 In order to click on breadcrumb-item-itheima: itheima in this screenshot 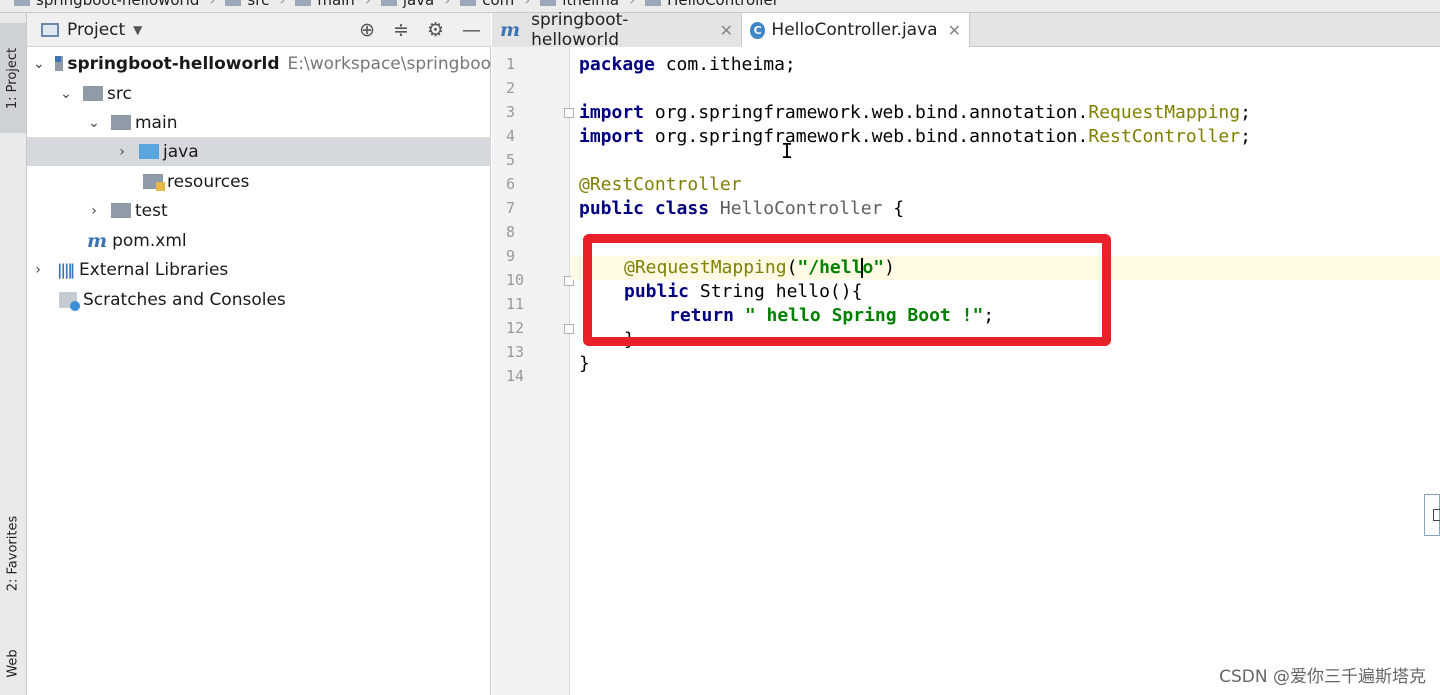, I will do `click(579, 4)`.